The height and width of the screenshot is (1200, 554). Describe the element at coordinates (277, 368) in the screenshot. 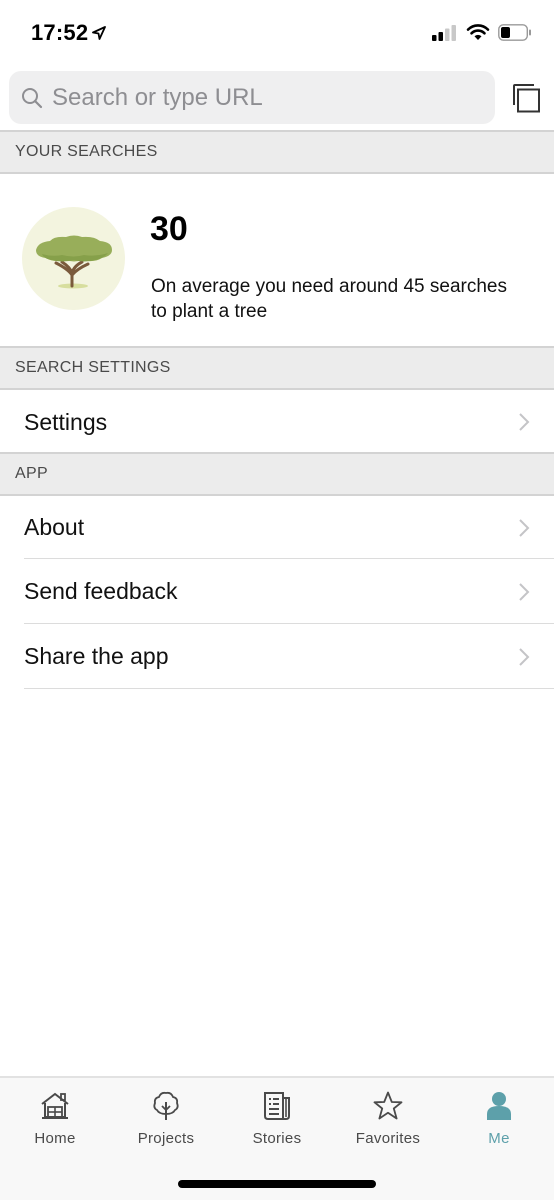

I see `section-header-search-settings: SEARCH SETTINGS` at that location.